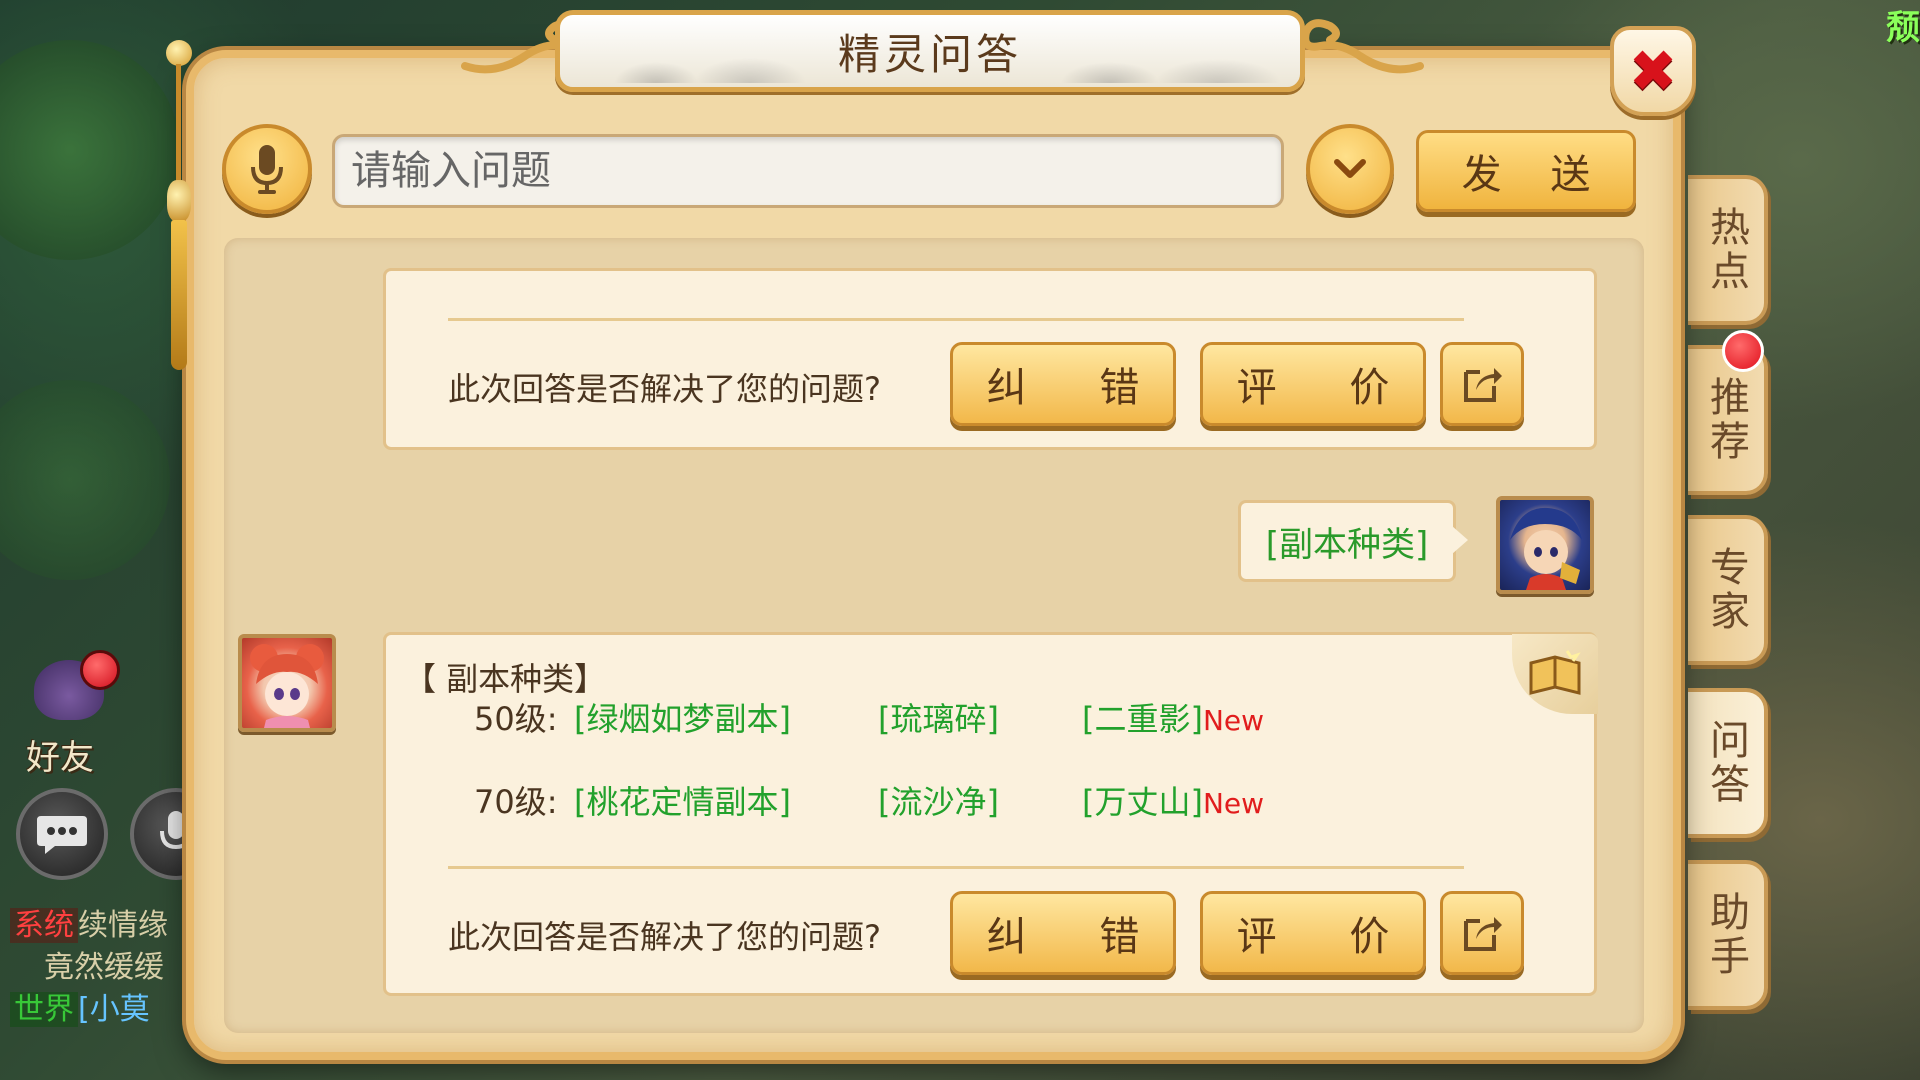 This screenshot has width=1920, height=1080. Describe the element at coordinates (1728, 250) in the screenshot. I see `tab-hot: 热点` at that location.